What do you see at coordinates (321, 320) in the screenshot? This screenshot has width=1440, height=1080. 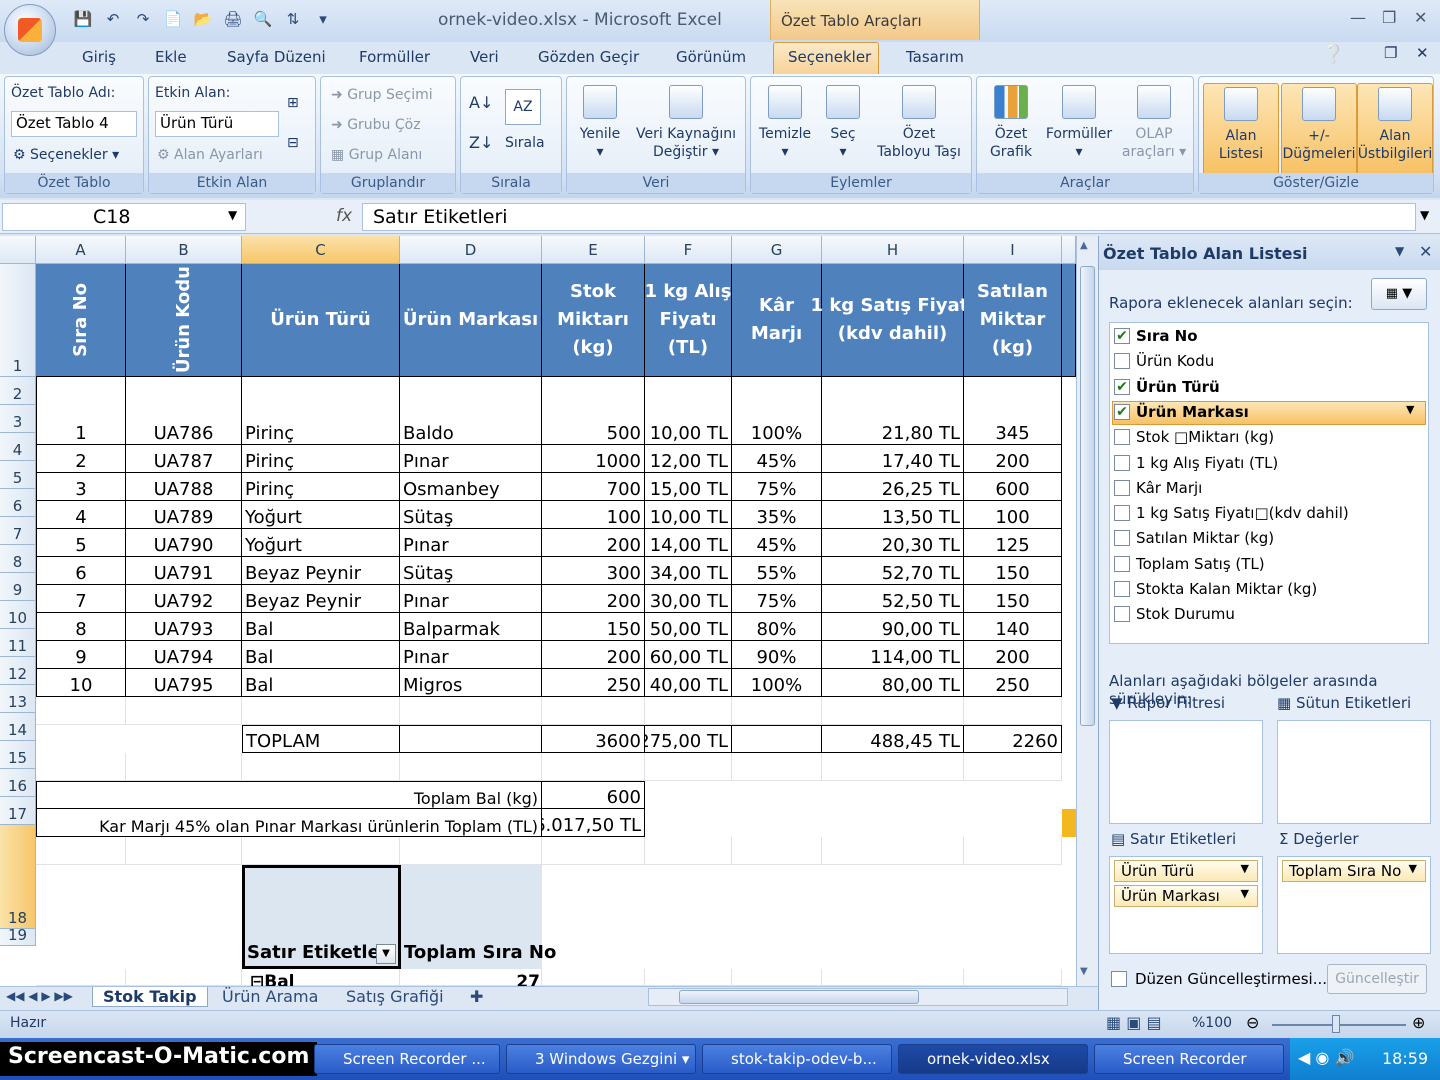 I see `header-urun-turu: Ürün Türü` at bounding box center [321, 320].